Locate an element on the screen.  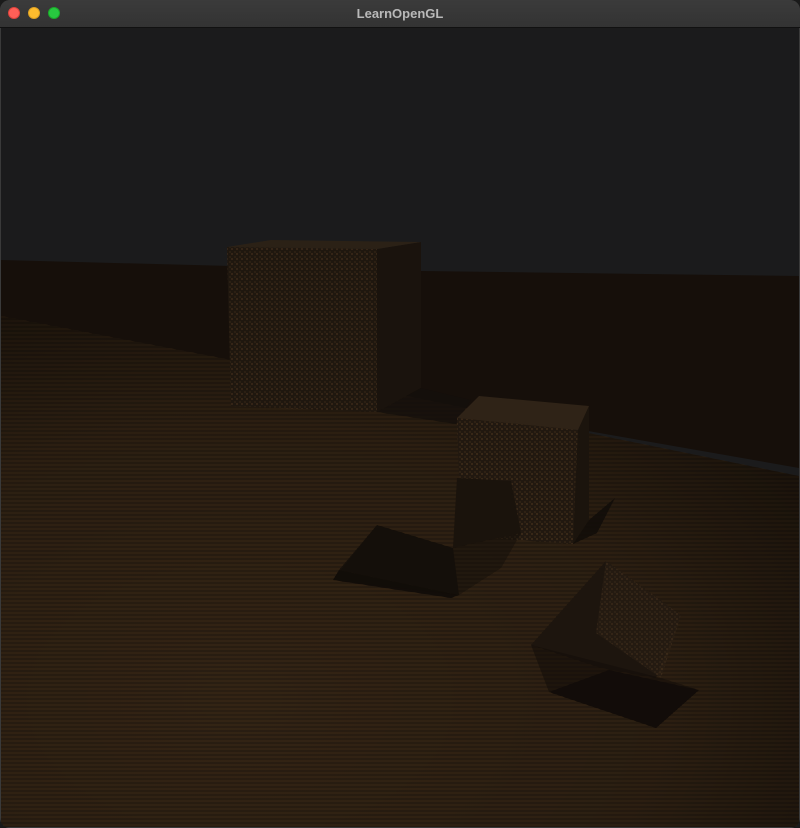
window-title: LearnOpenGL is located at coordinates (400, 13).